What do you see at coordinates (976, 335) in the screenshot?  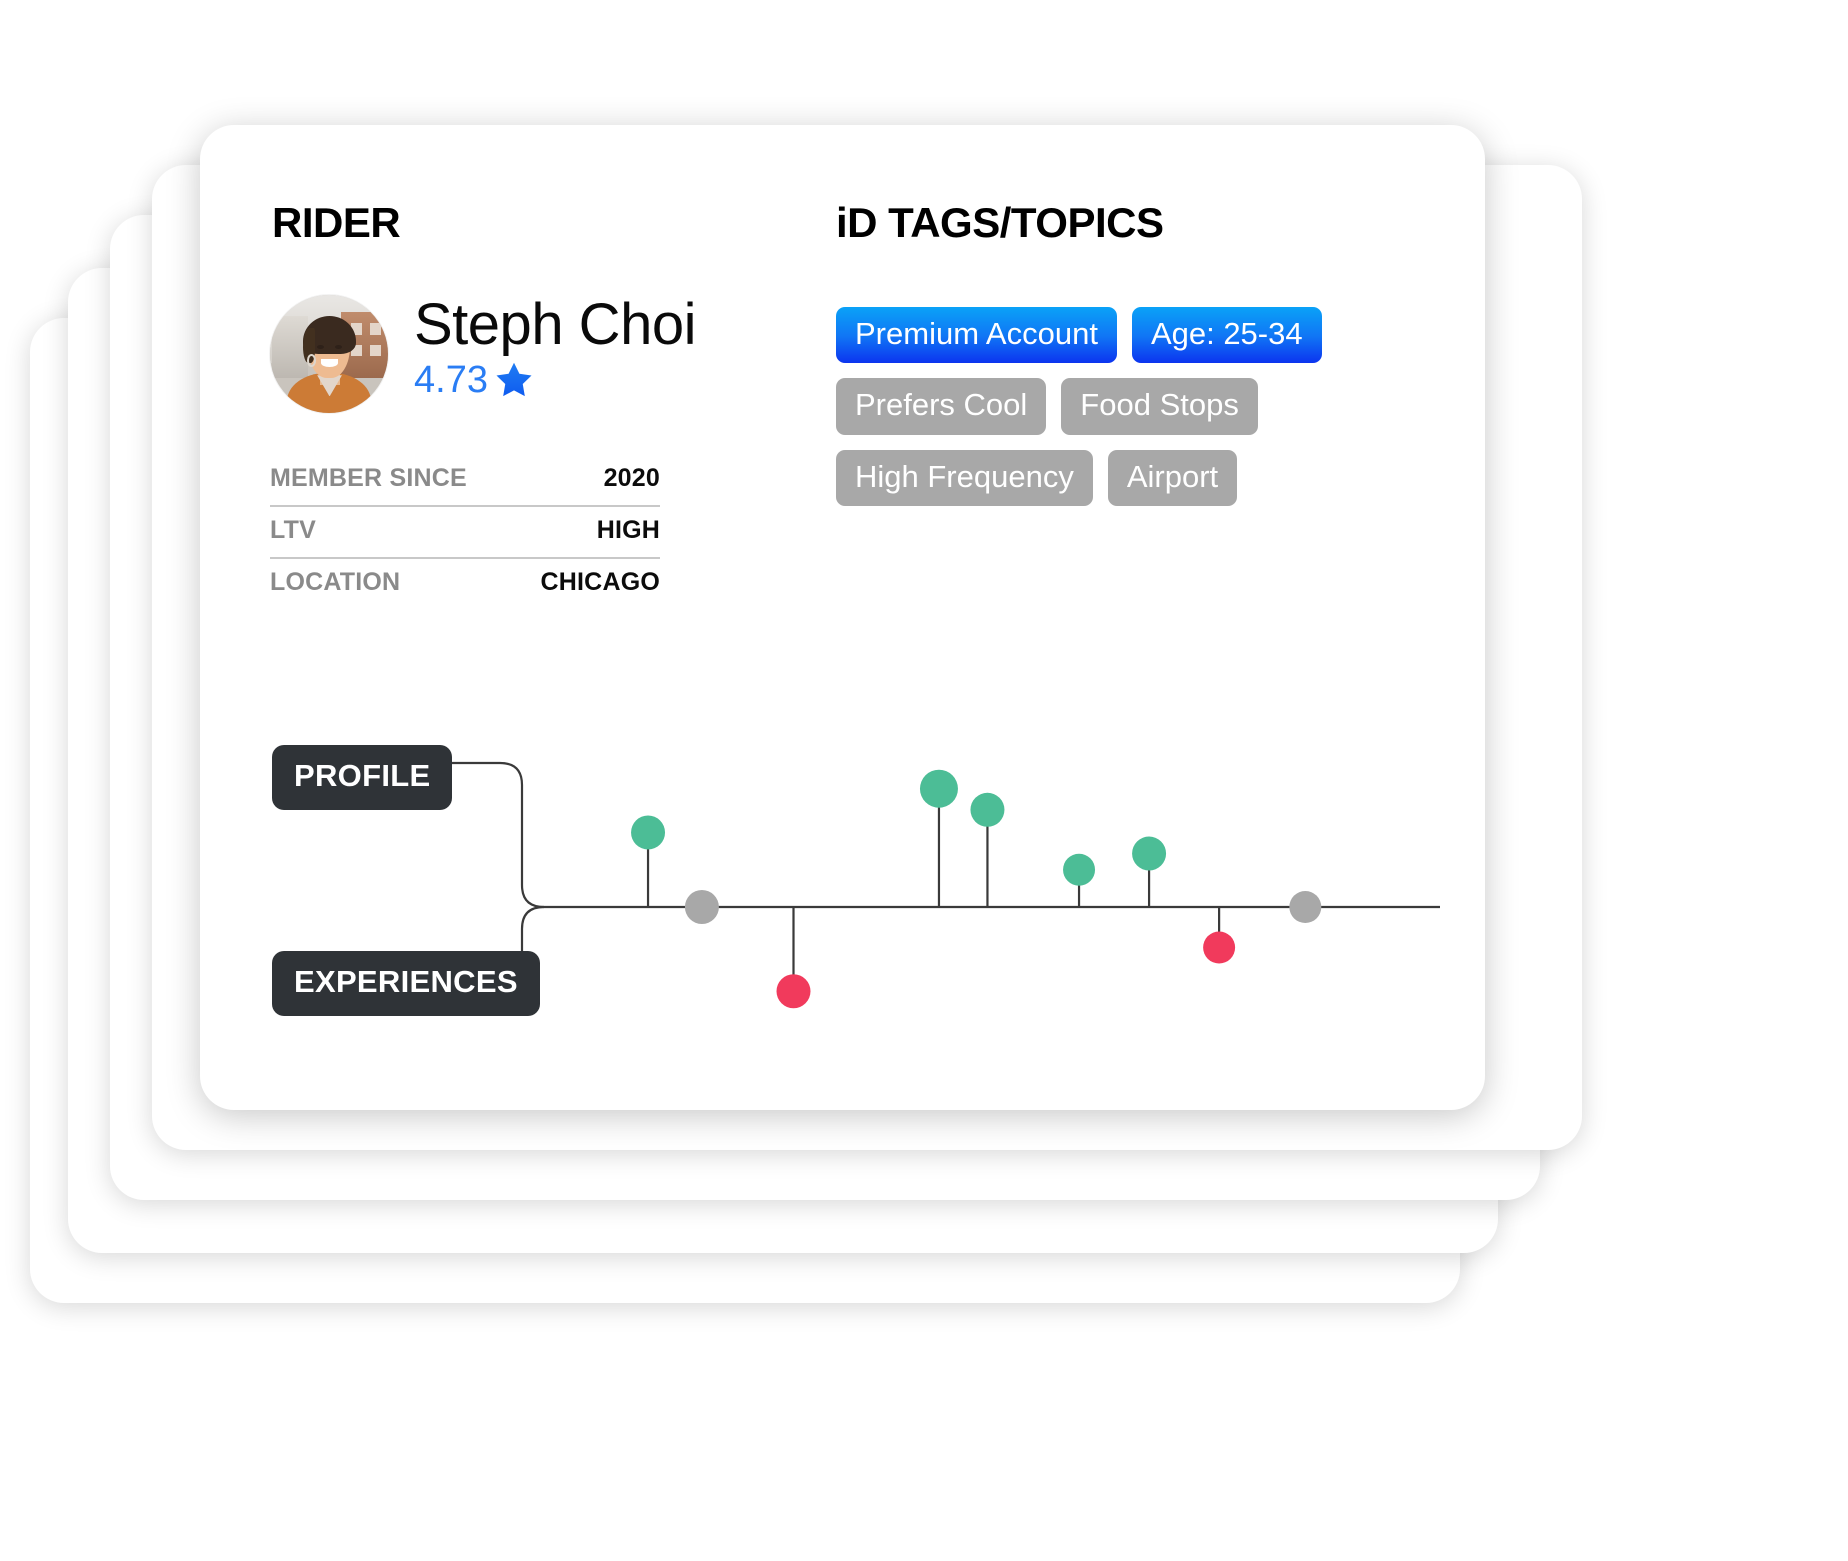 I see `tag-premium-account: Premium Account` at bounding box center [976, 335].